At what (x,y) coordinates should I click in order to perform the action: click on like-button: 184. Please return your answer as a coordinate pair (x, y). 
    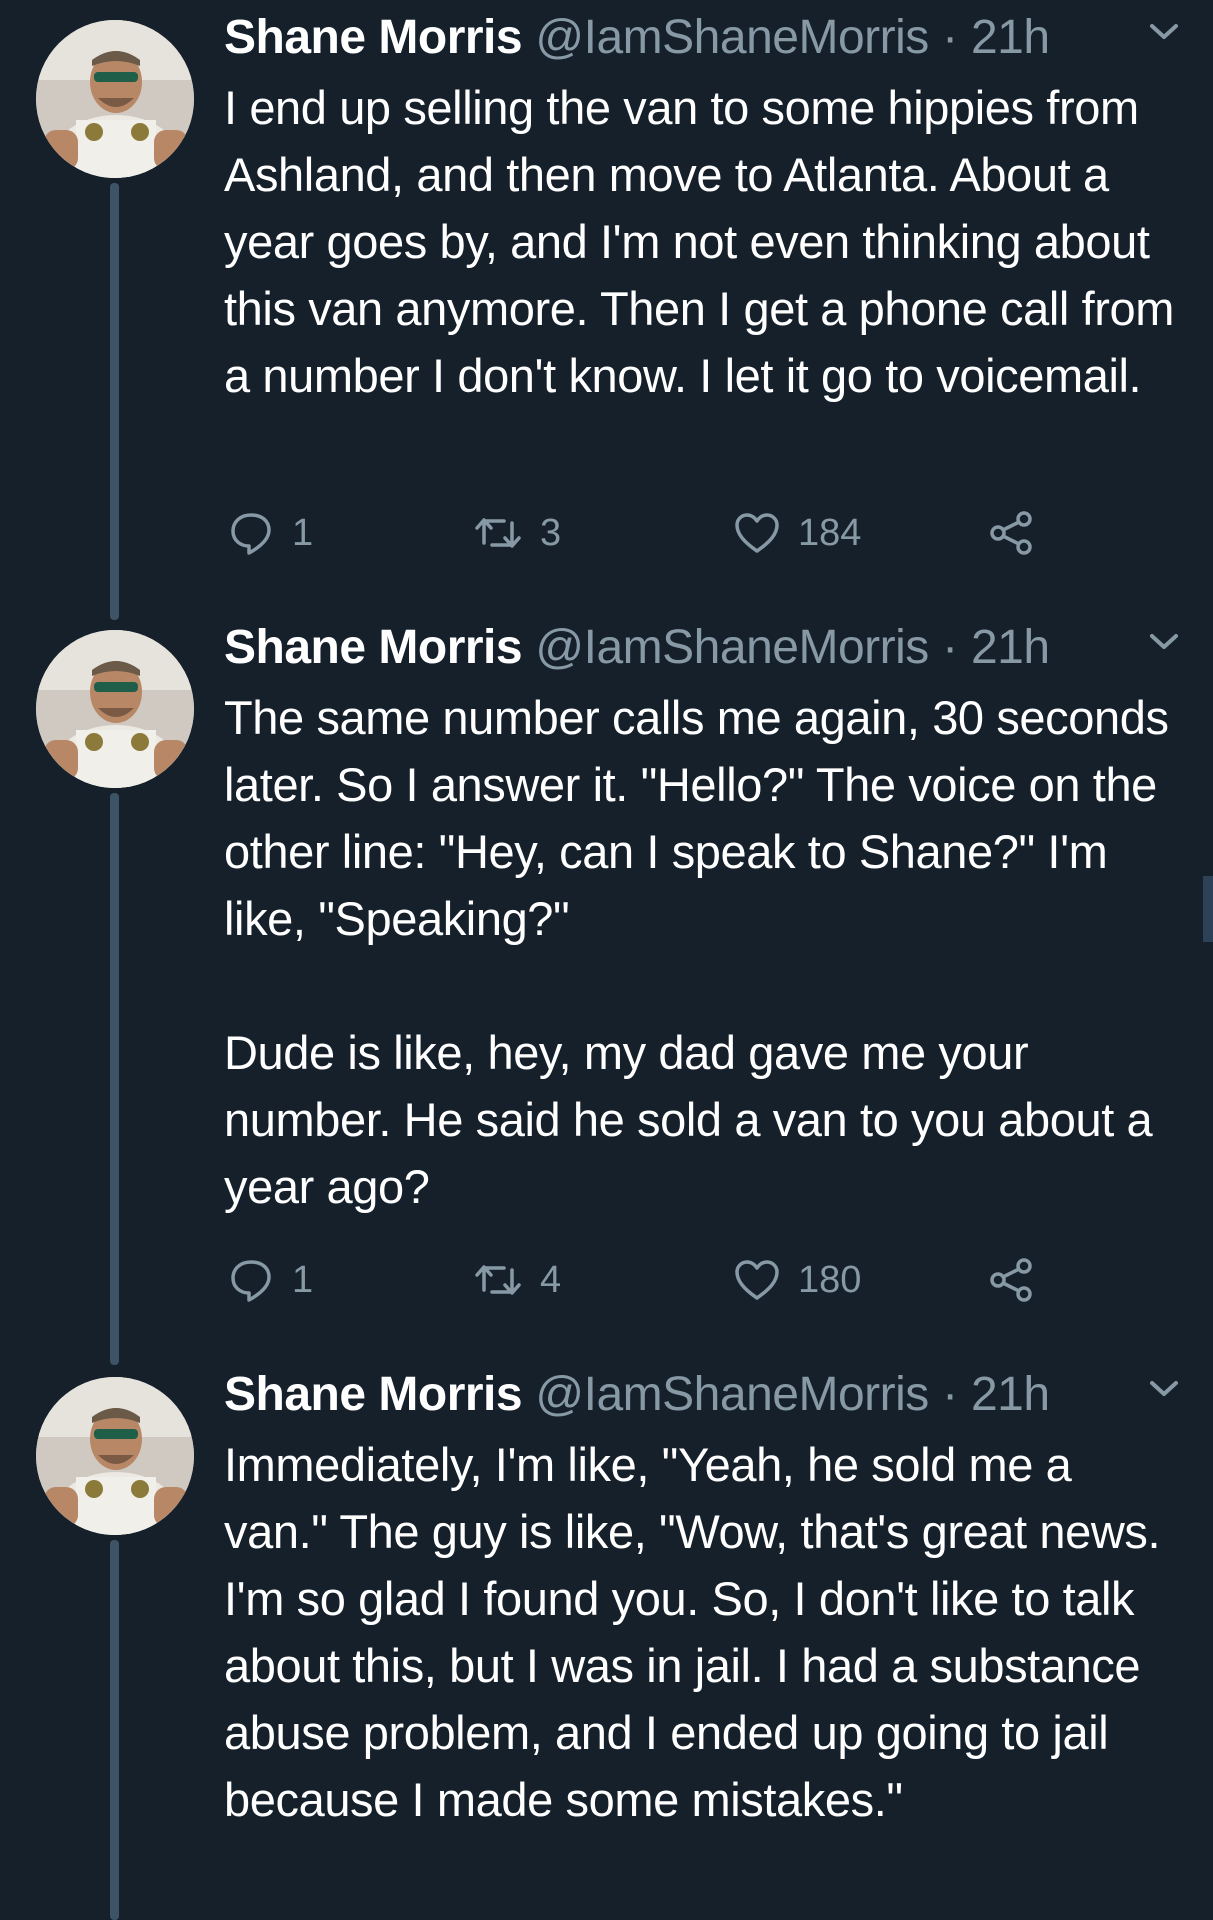
    Looking at the image, I should click on (797, 533).